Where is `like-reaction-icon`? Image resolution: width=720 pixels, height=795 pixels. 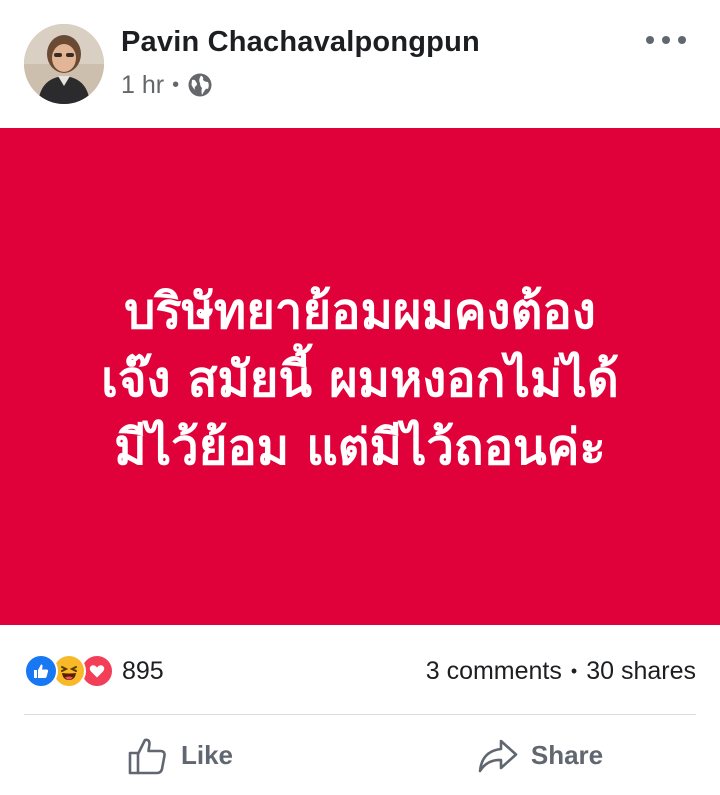 like-reaction-icon is located at coordinates (41, 671).